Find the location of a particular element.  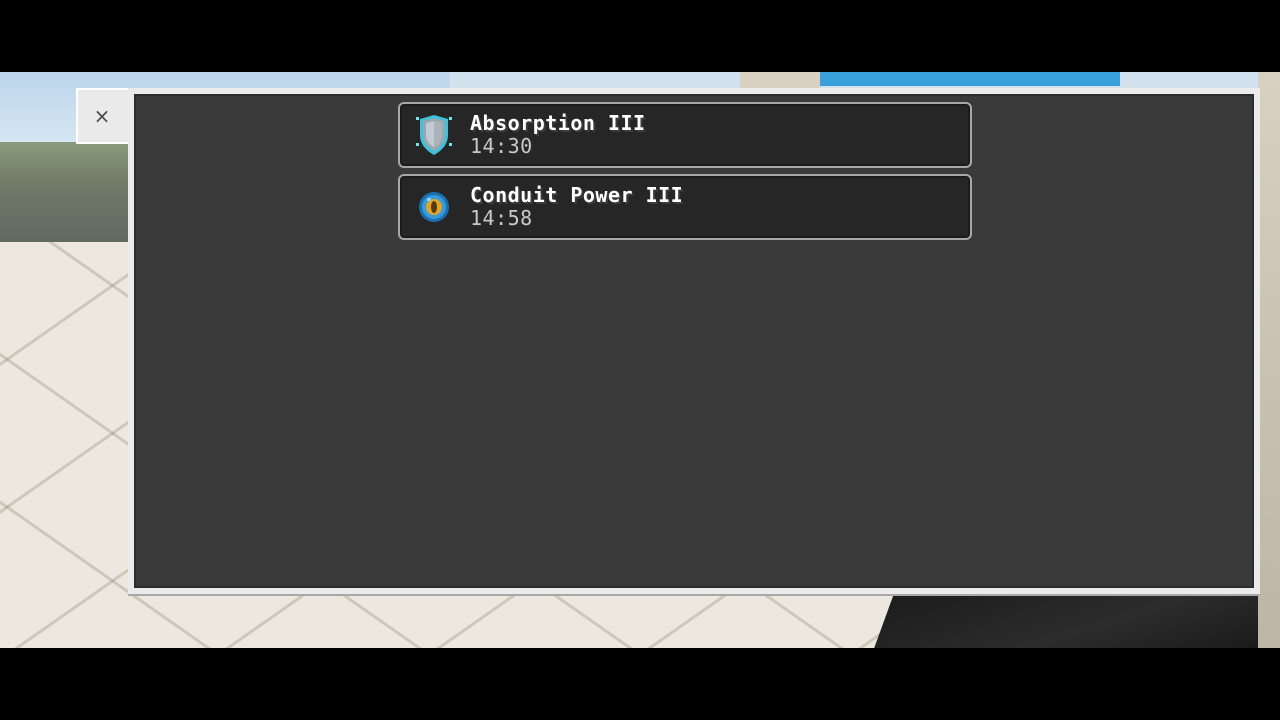

effect-duration: 14:30 is located at coordinates (501, 146).